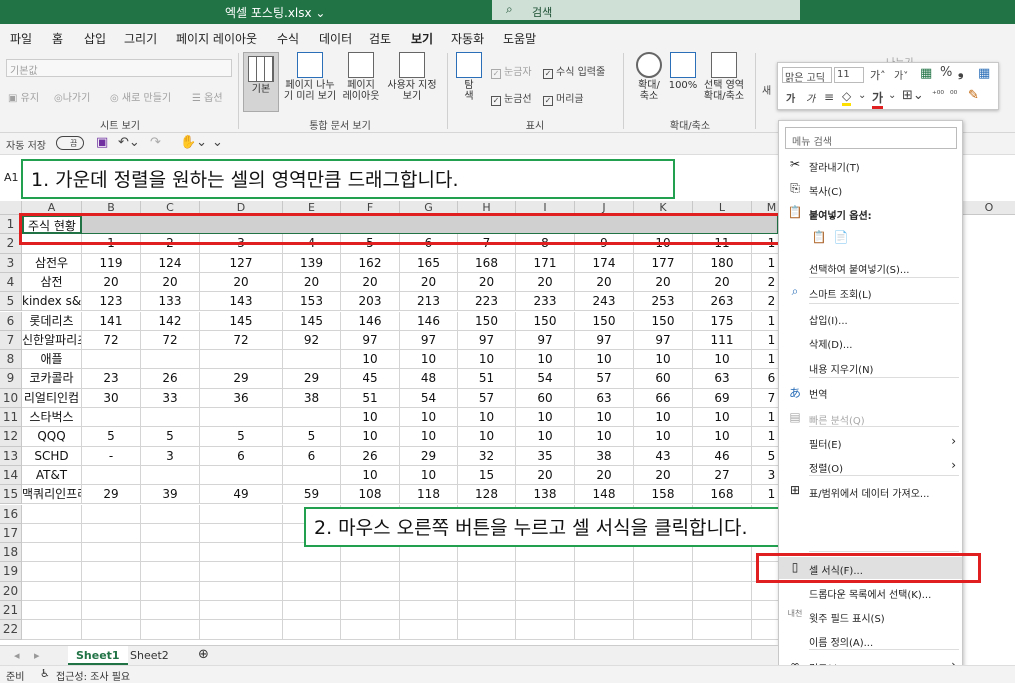  What do you see at coordinates (574, 71) in the screenshot?
I see `formula-bar-checkbox: ✓ 수식 입력줄` at bounding box center [574, 71].